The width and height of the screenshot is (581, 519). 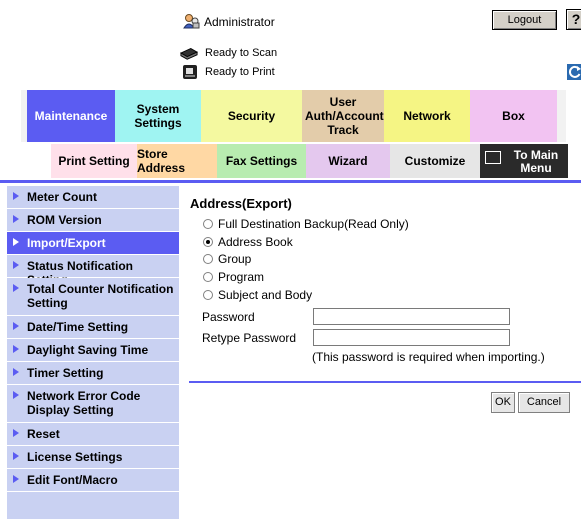 I want to click on radio-label: Subject and Body, so click(x=265, y=295).